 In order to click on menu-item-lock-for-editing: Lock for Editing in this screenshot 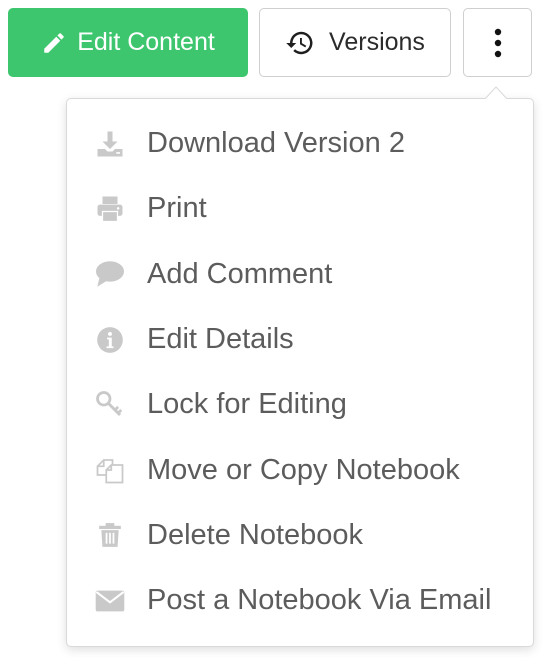, I will do `click(300, 404)`.